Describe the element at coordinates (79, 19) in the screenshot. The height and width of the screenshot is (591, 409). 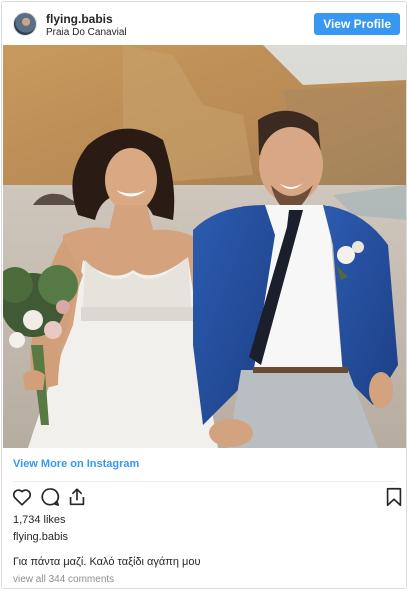
I see `post-username: flying.babis` at that location.